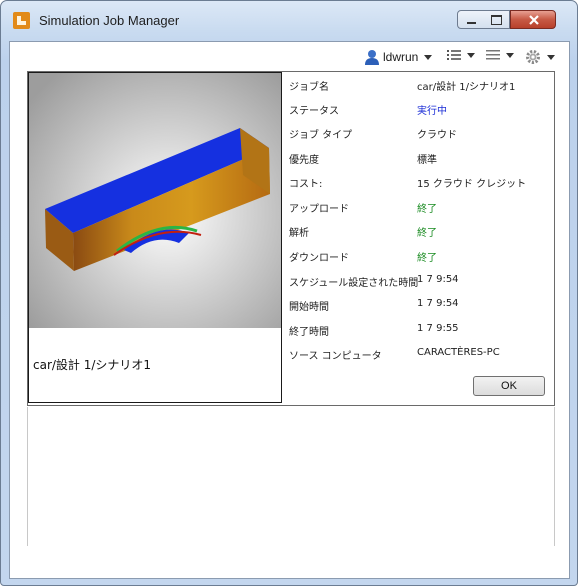  What do you see at coordinates (109, 20) in the screenshot?
I see `window-title: Simulation Job Manager` at bounding box center [109, 20].